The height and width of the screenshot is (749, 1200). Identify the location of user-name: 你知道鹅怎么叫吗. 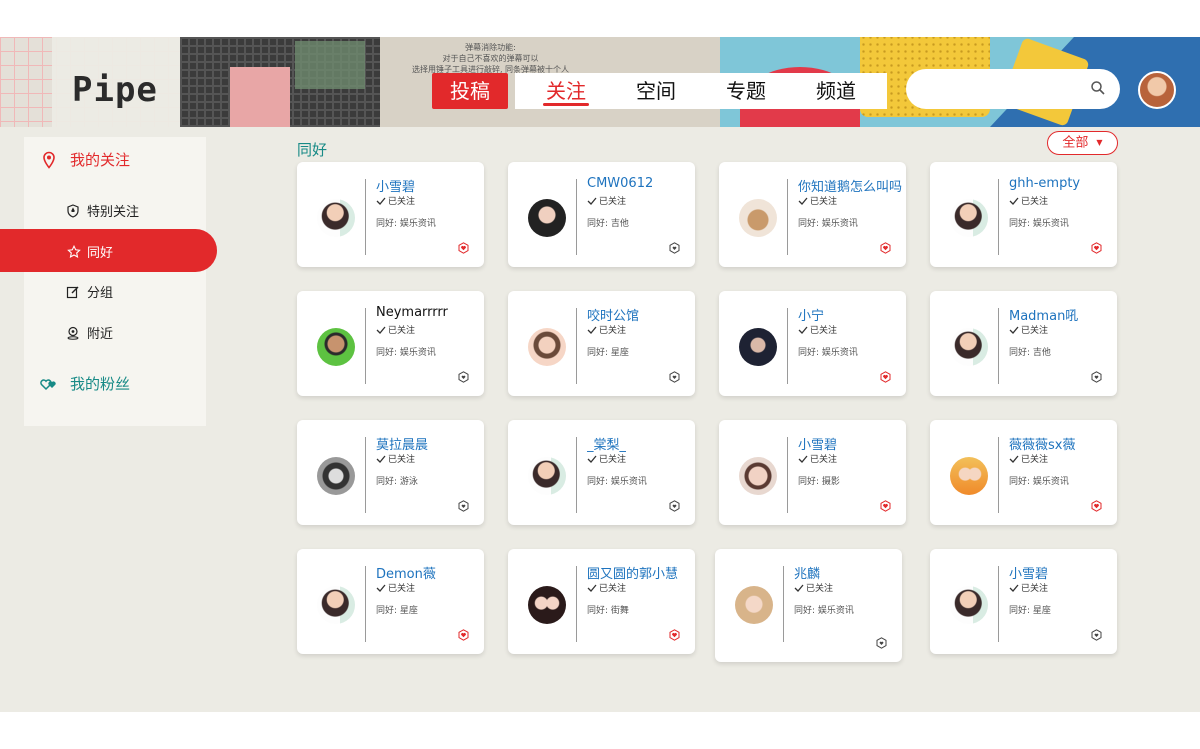
(850, 185).